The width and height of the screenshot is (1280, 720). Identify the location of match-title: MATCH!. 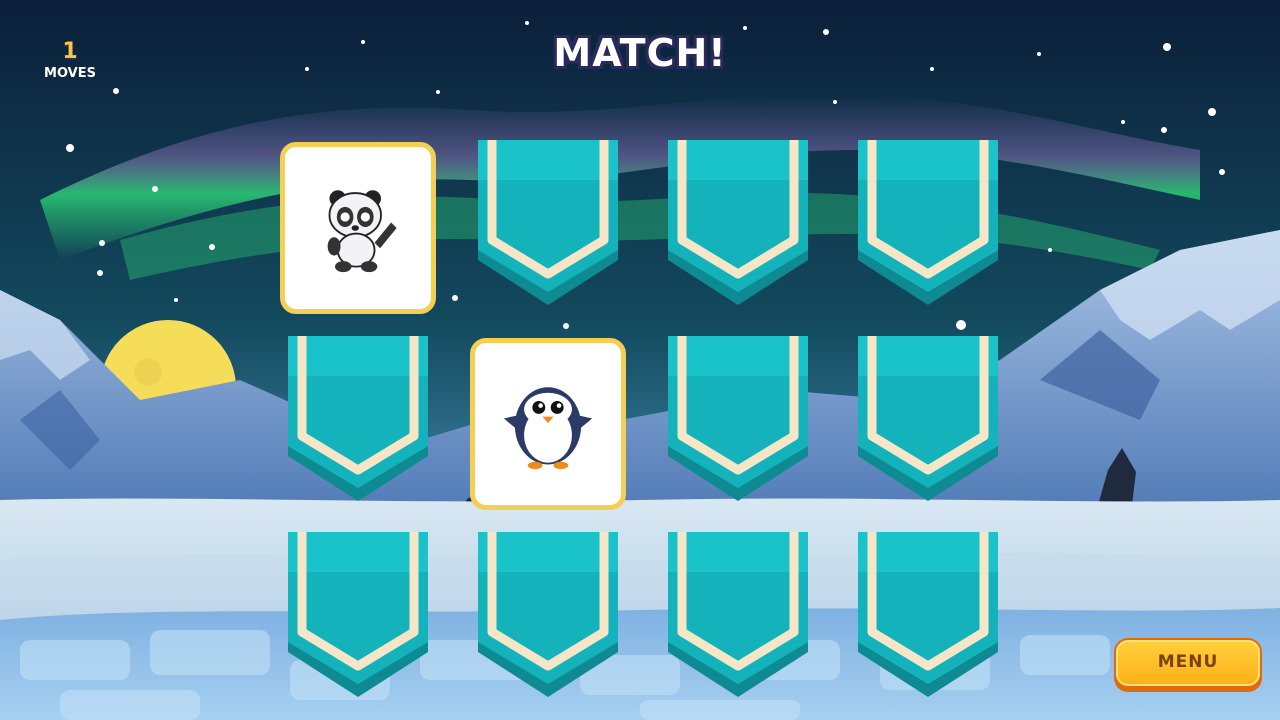
(640, 53).